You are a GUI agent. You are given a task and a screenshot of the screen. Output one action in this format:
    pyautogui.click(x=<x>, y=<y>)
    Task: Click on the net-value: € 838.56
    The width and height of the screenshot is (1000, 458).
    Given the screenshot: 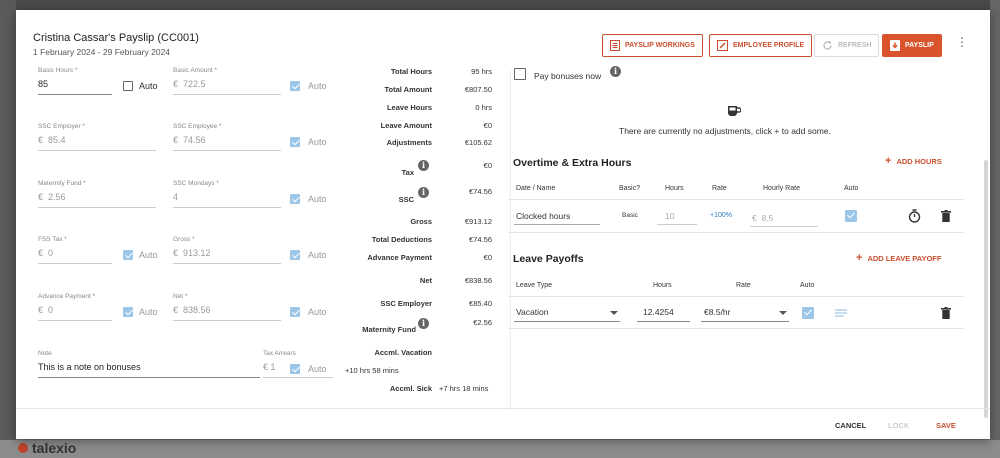 What is the action you would take?
    pyautogui.click(x=192, y=310)
    